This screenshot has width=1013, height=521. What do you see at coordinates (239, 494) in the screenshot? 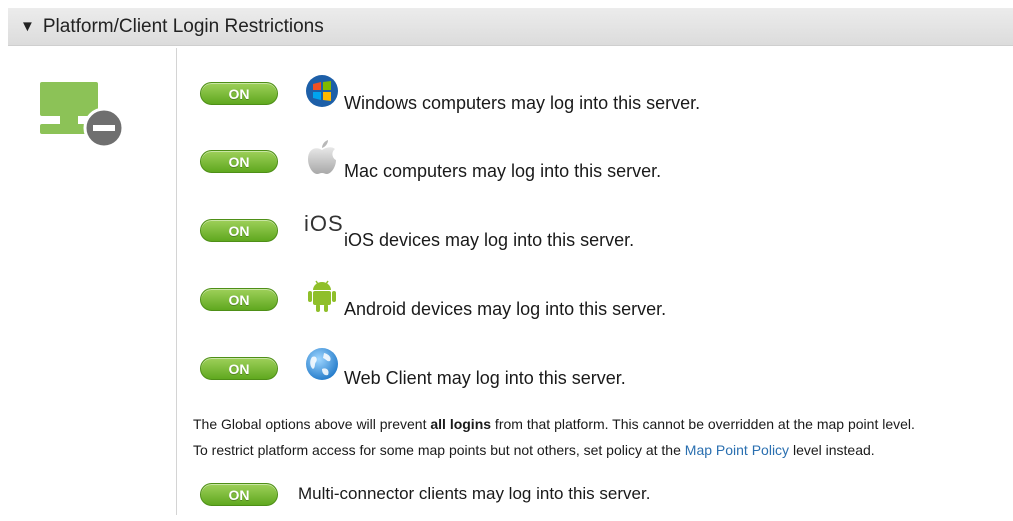
I see `multi-connector-toggle: ON` at bounding box center [239, 494].